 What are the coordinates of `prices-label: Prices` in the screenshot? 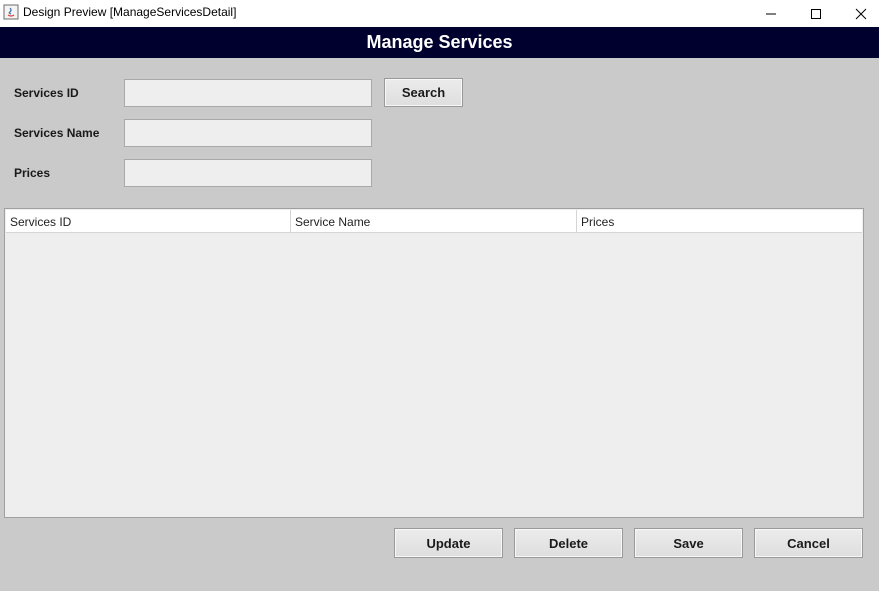 It's located at (32, 173).